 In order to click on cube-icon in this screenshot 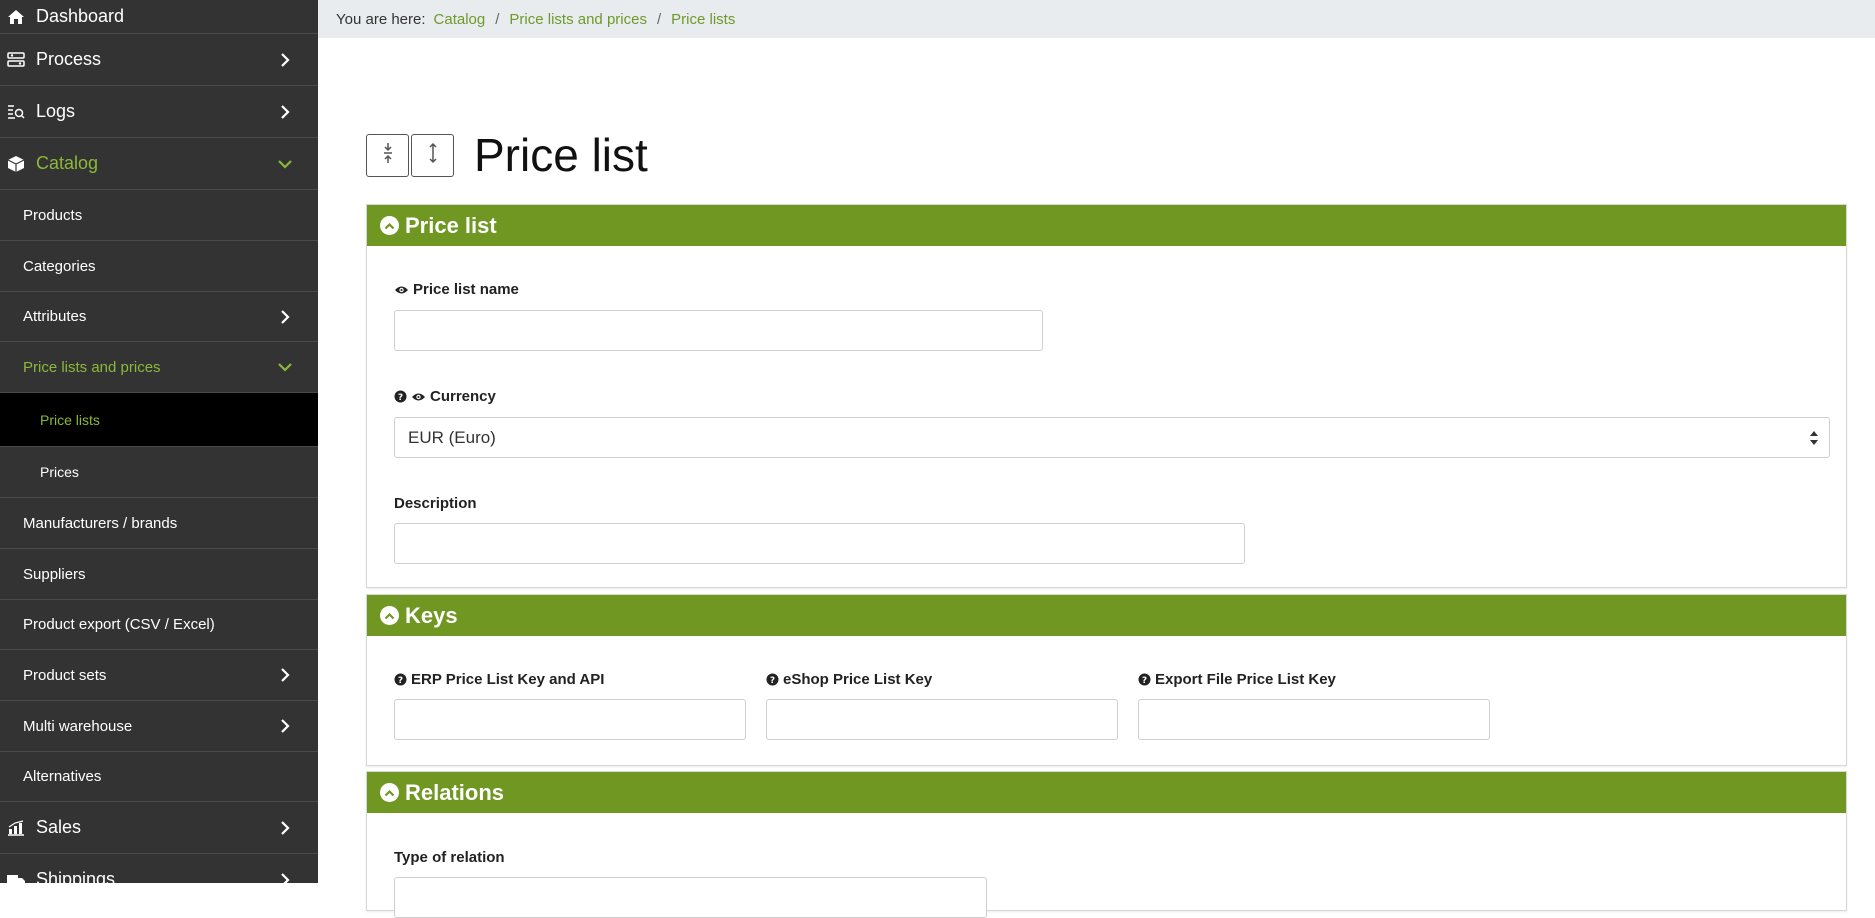, I will do `click(16, 164)`.